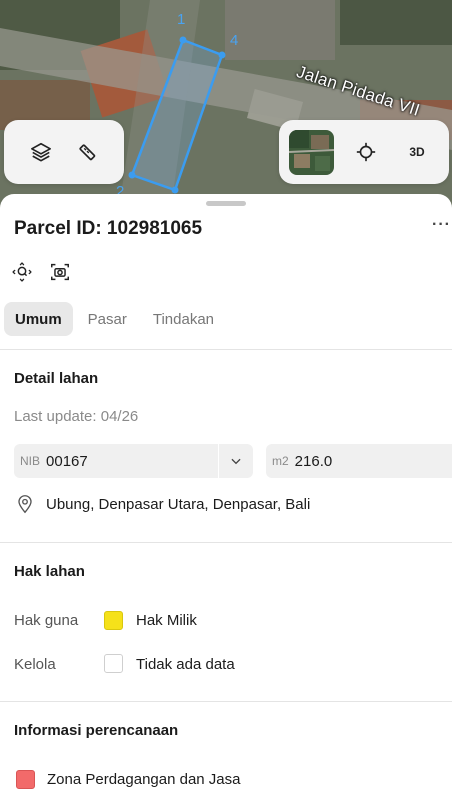  What do you see at coordinates (144, 779) in the screenshot?
I see `zone-label: Zona Perdagangan dan Jasa` at bounding box center [144, 779].